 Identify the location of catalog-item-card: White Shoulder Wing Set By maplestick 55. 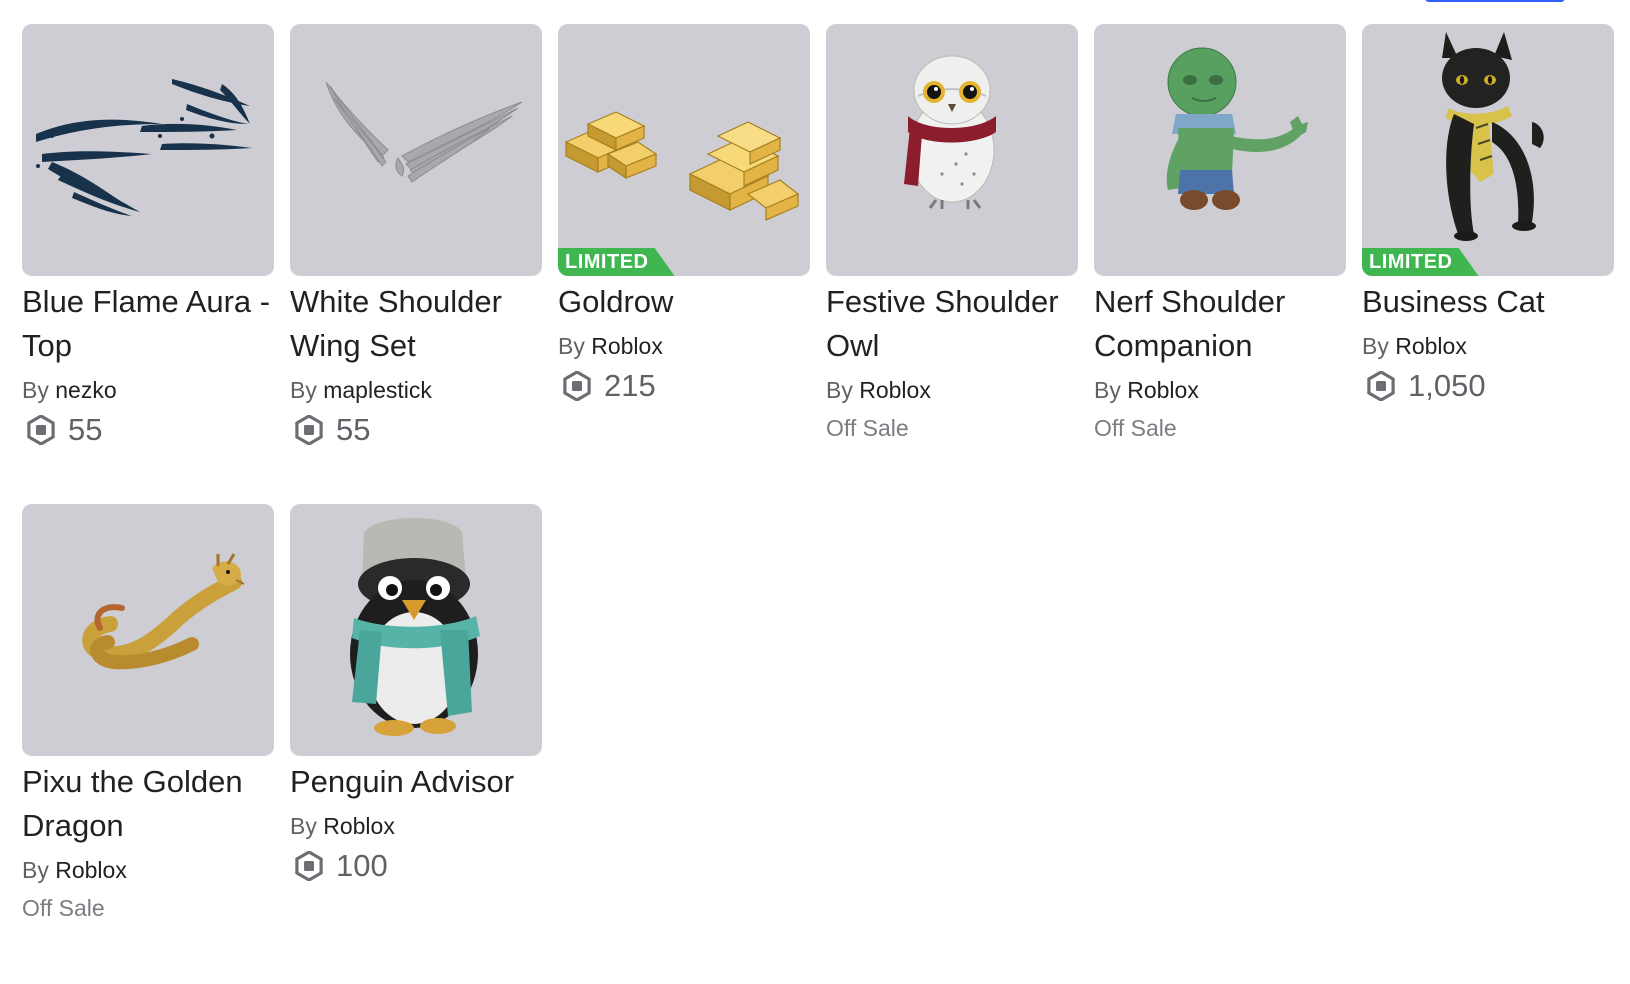
(416, 264).